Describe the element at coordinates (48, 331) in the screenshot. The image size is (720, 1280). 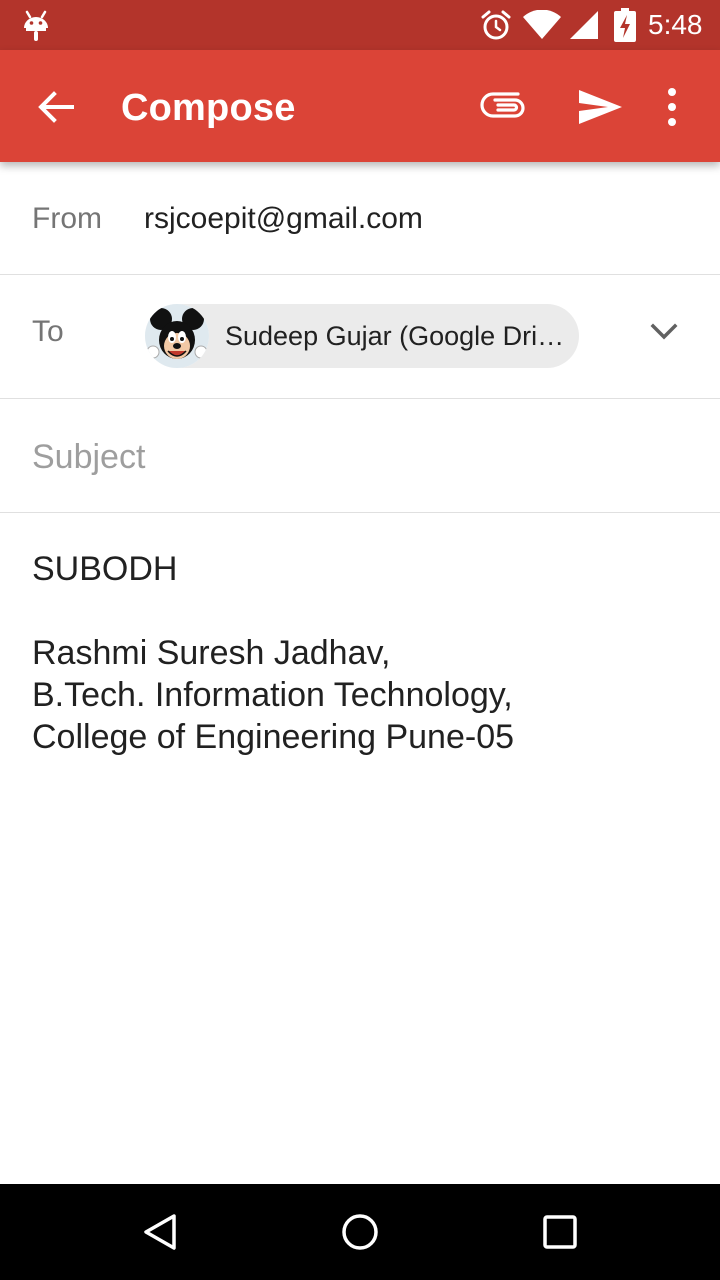
I see `to-label: To` at that location.